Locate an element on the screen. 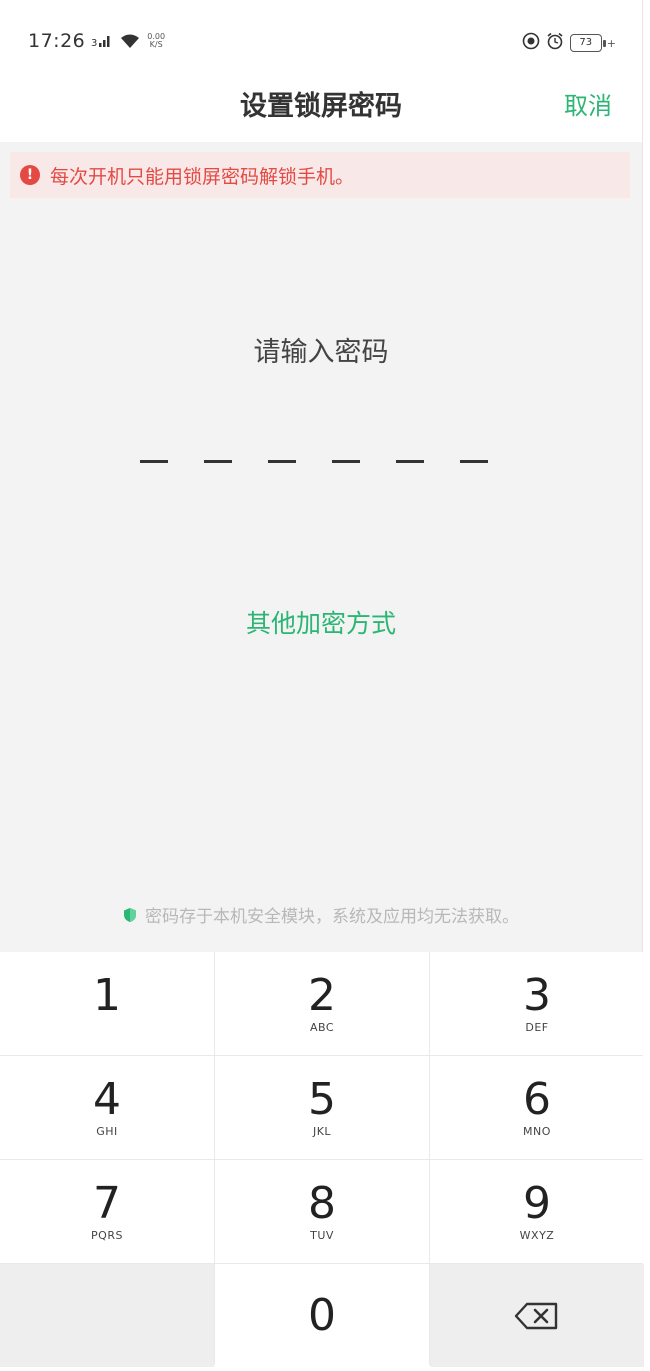  key-8: 8 TUV is located at coordinates (322, 1211).